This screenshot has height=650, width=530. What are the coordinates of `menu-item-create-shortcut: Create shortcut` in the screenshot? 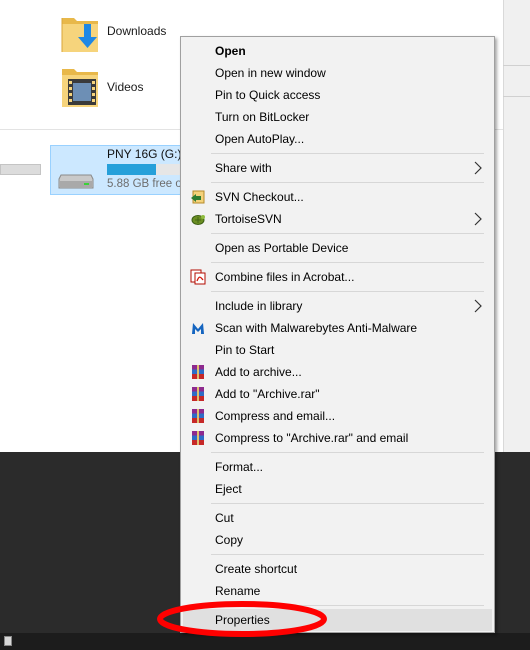 It's located at (337, 569).